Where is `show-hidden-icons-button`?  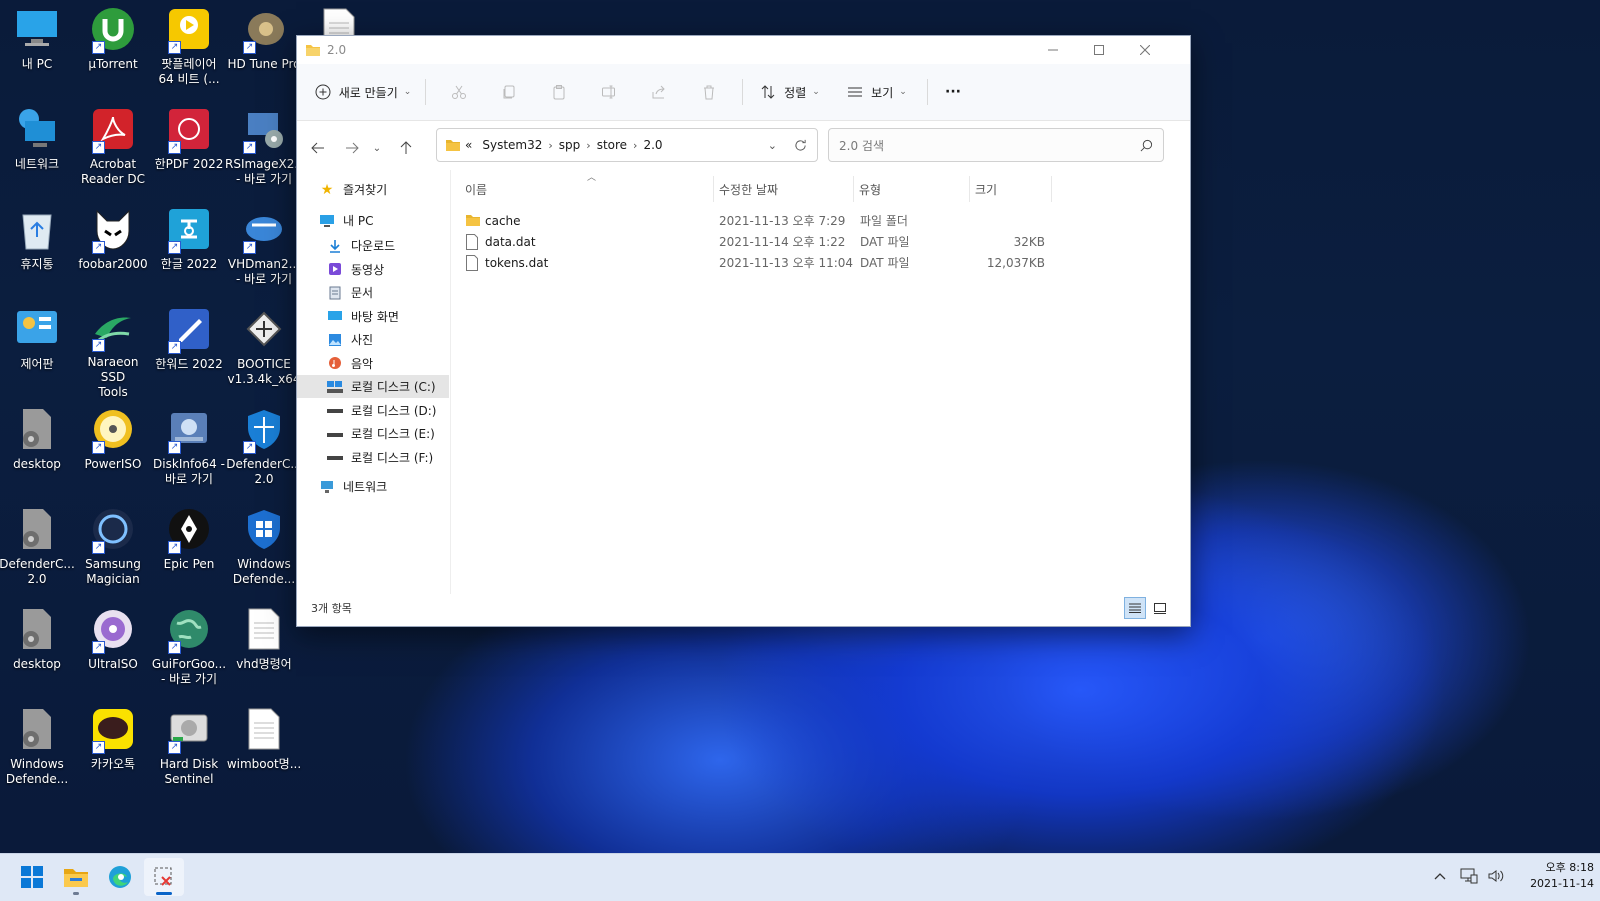
show-hidden-icons-button is located at coordinates (1440, 876).